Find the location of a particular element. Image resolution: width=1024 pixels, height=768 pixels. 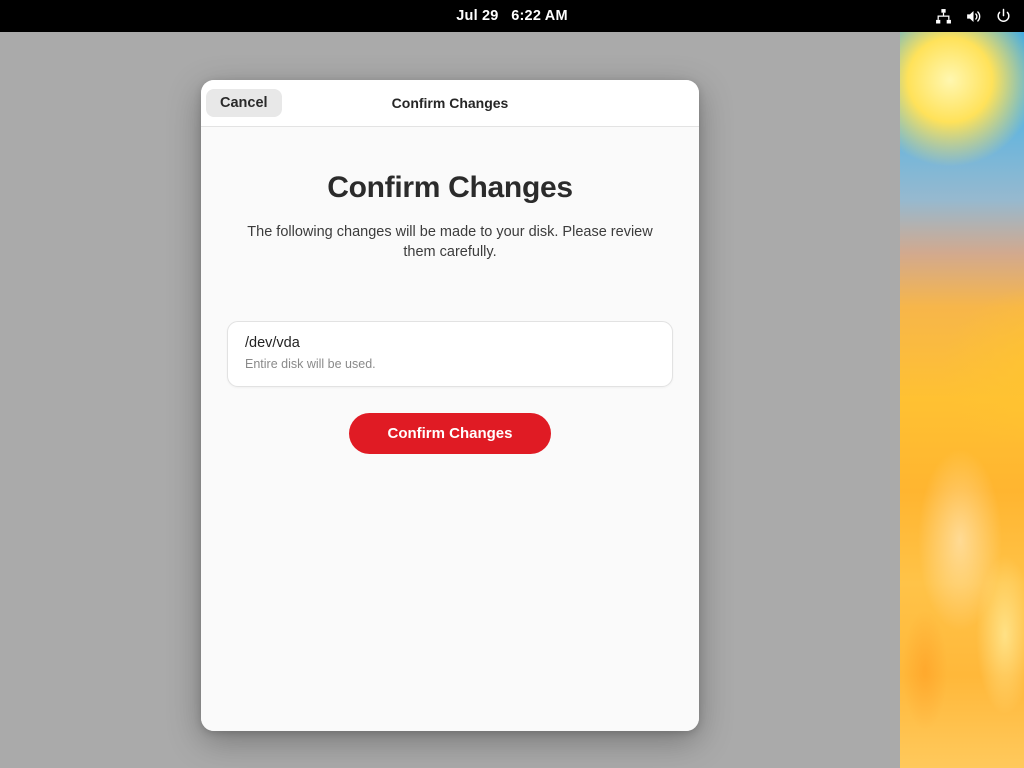

system-topbar: Jul 29 6:22 AM is located at coordinates (512, 16).